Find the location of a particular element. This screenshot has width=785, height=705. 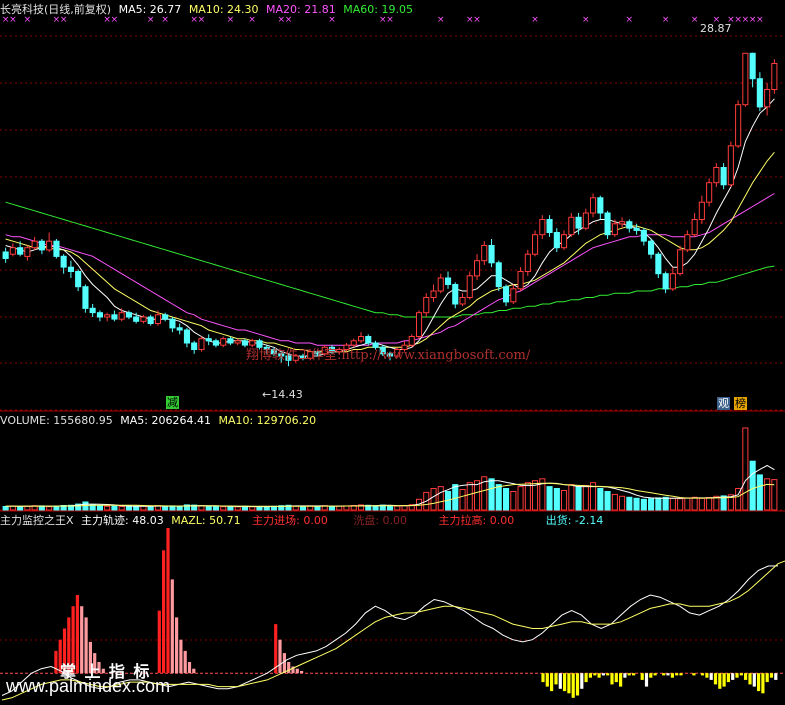

ma60-legend: MA60: 19.05 is located at coordinates (378, 9).